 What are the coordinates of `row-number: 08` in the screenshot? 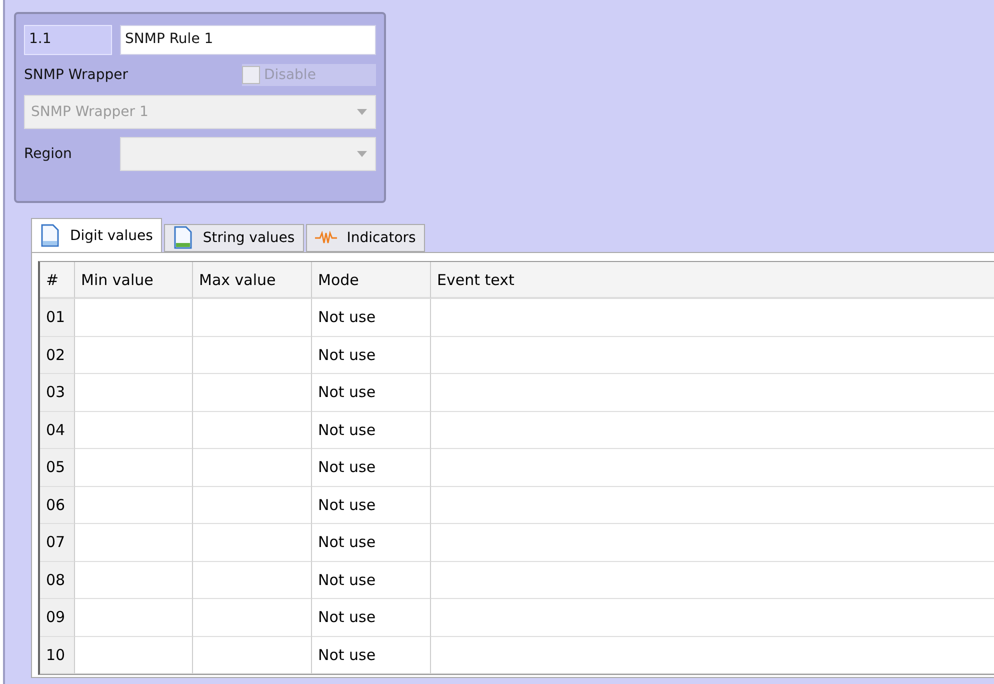 It's located at (57, 580).